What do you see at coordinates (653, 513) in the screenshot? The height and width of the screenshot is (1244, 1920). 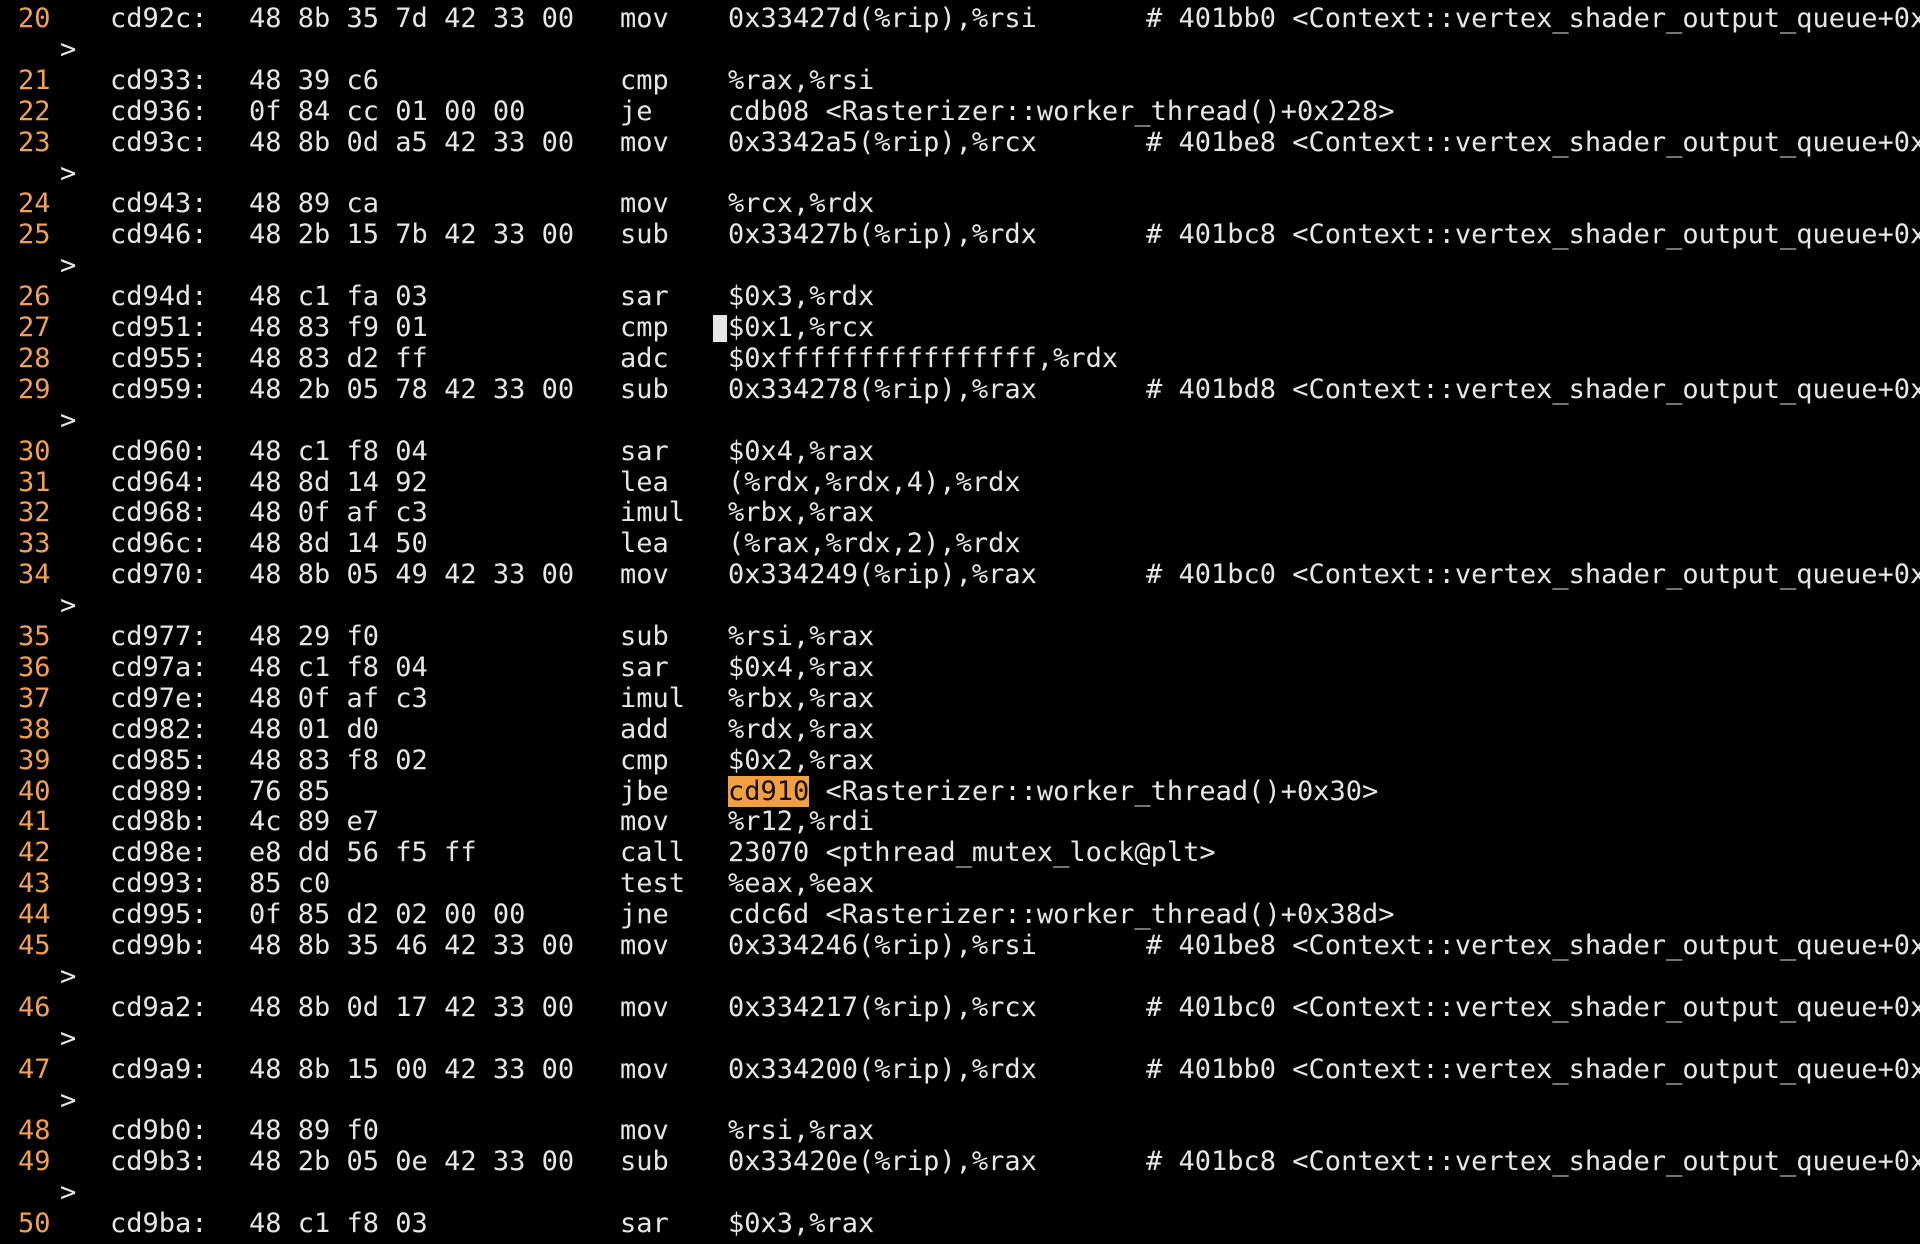 I see `instruction-mnemonic: imul` at bounding box center [653, 513].